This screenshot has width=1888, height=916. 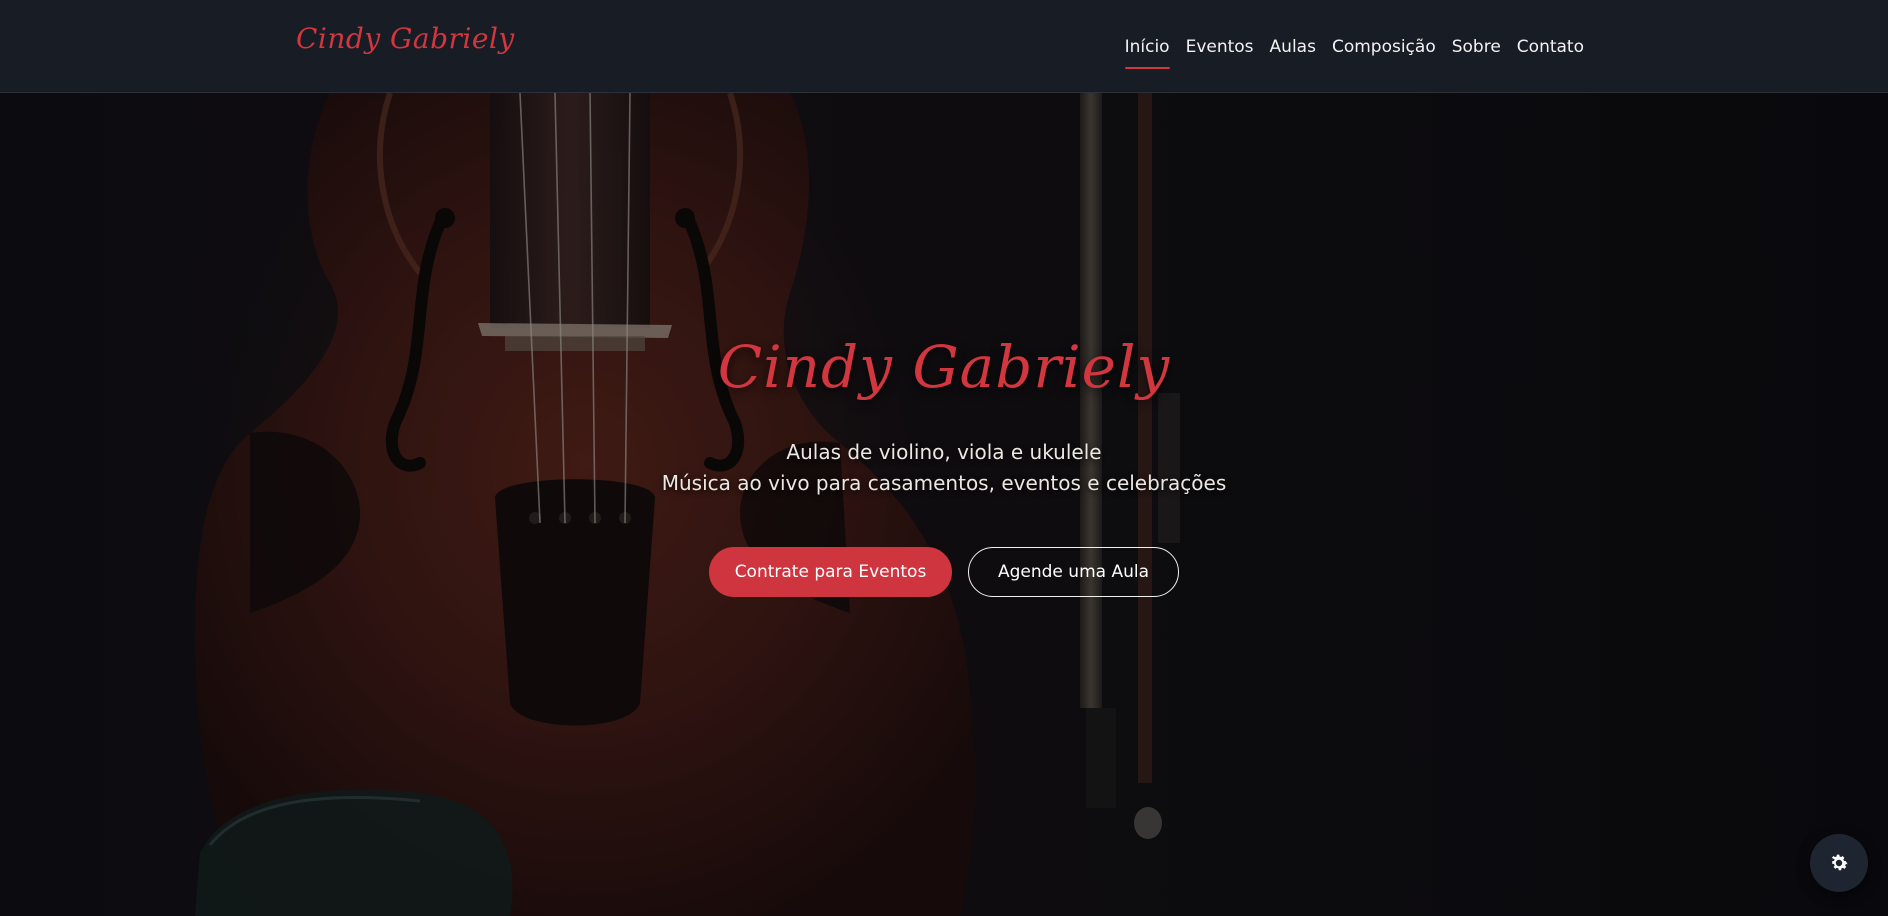 What do you see at coordinates (1293, 47) in the screenshot?
I see `nav-link-aulas: Aulas` at bounding box center [1293, 47].